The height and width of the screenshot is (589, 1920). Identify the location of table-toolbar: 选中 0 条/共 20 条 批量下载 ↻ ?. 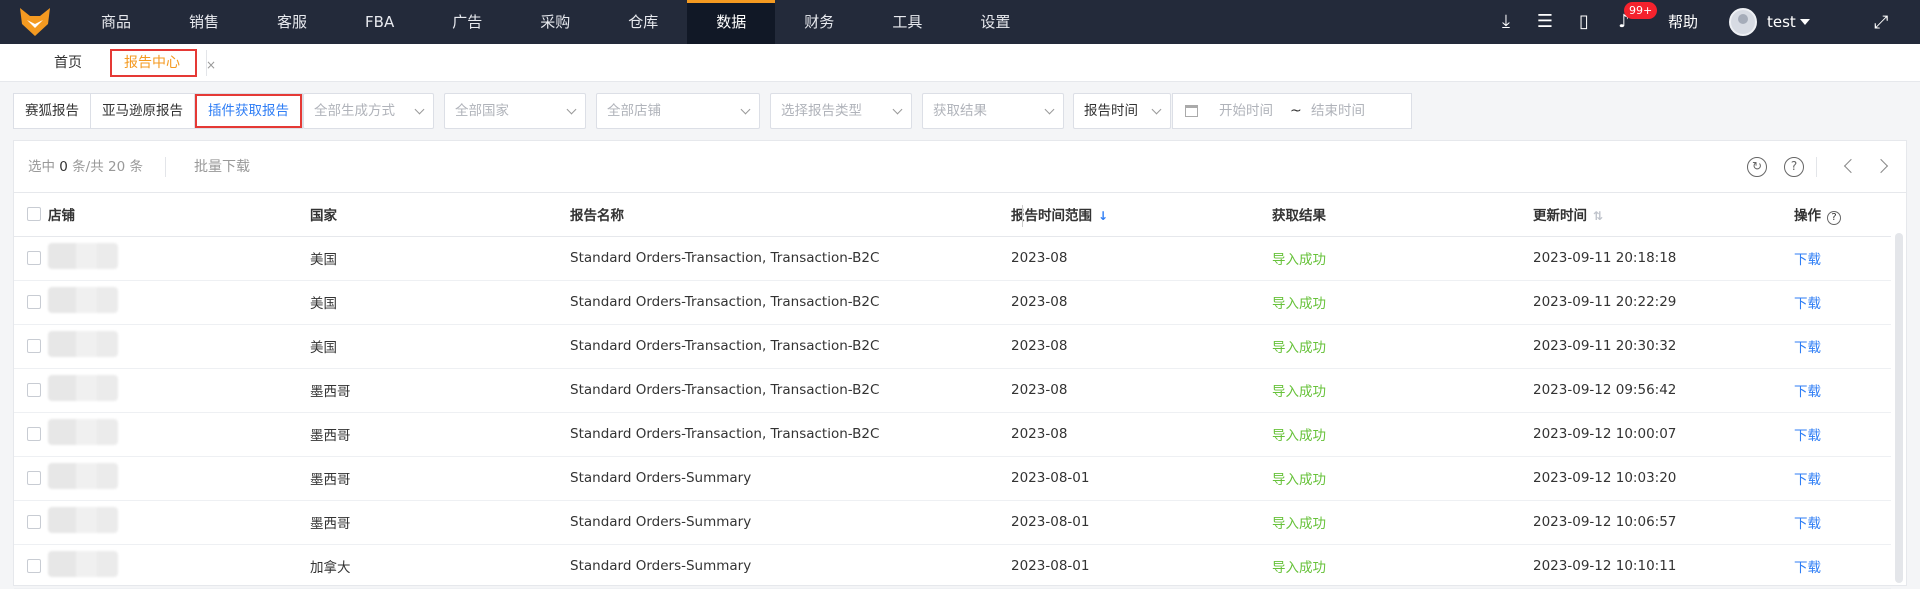
(960, 167).